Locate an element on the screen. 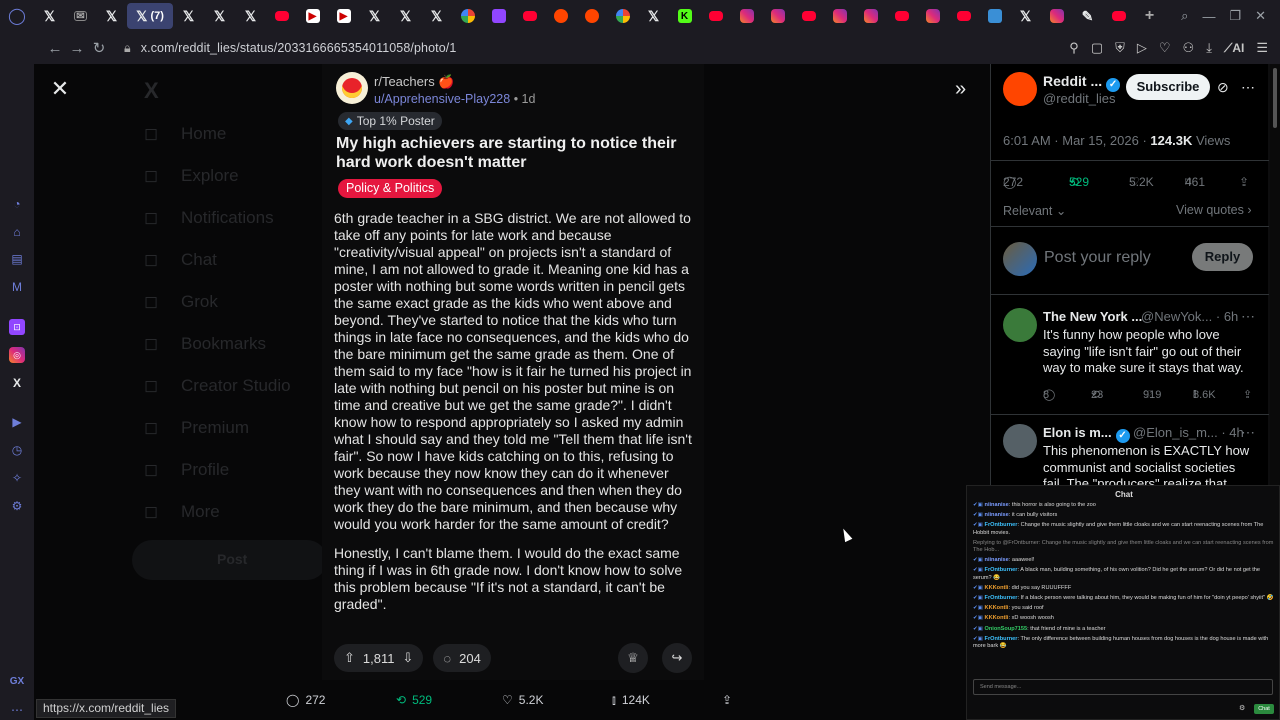 This screenshot has width=1280, height=720. grok-icon: ⊘ is located at coordinates (1223, 87).